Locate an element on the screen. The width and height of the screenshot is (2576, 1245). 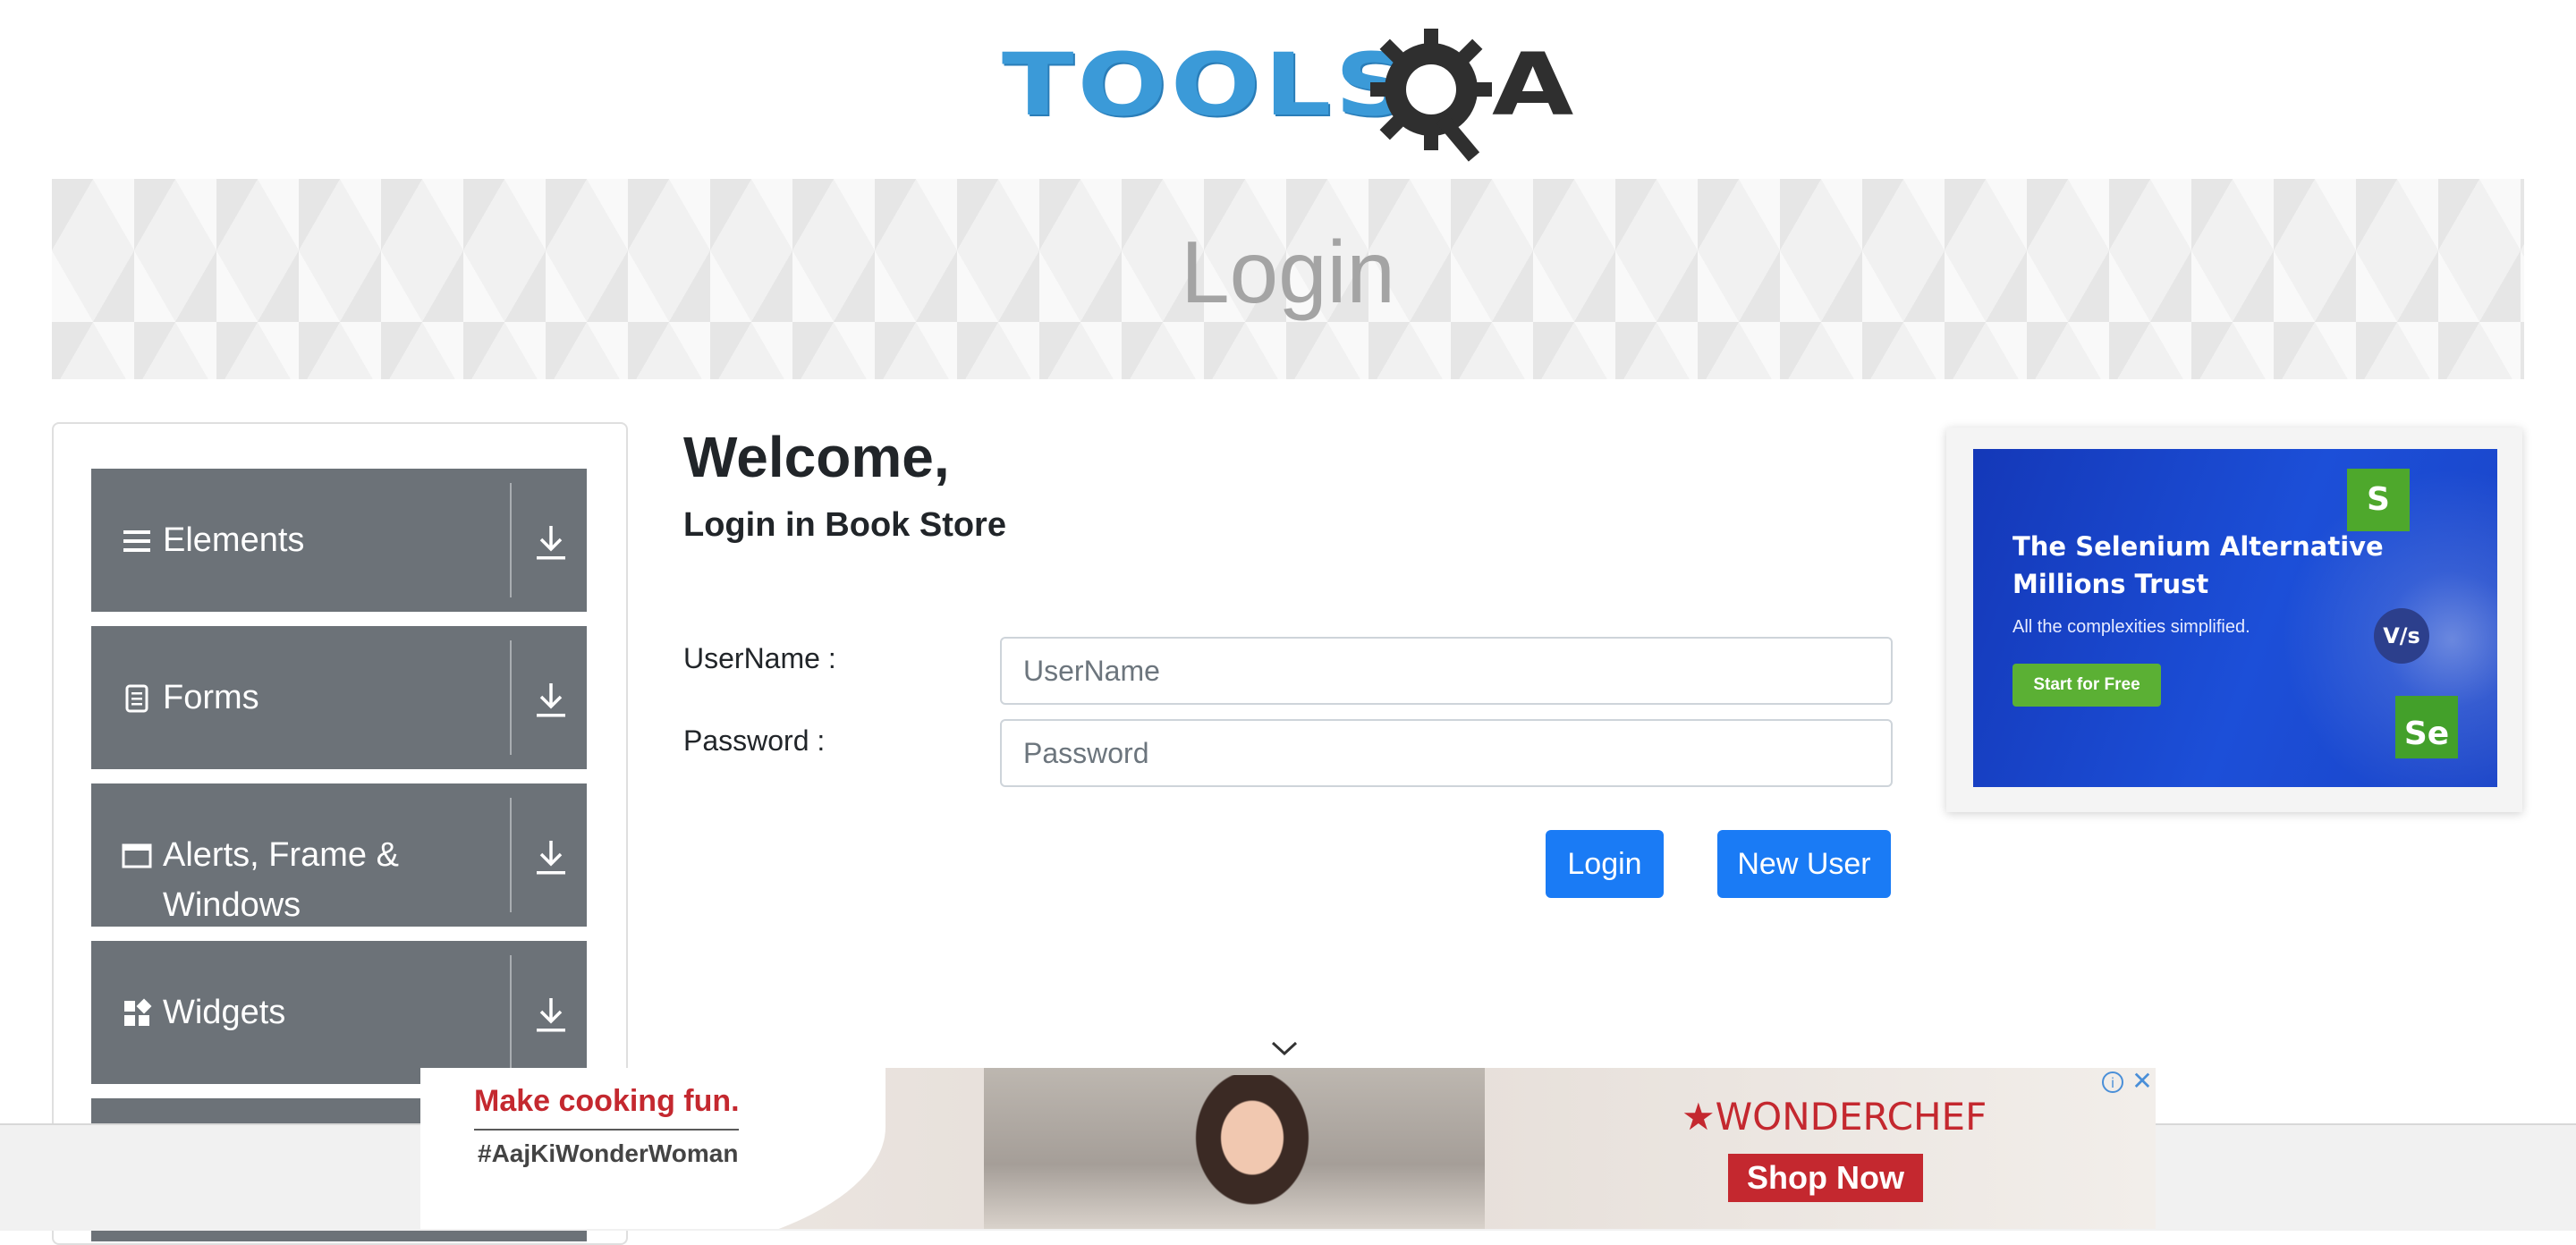
document-icon is located at coordinates (136, 698).